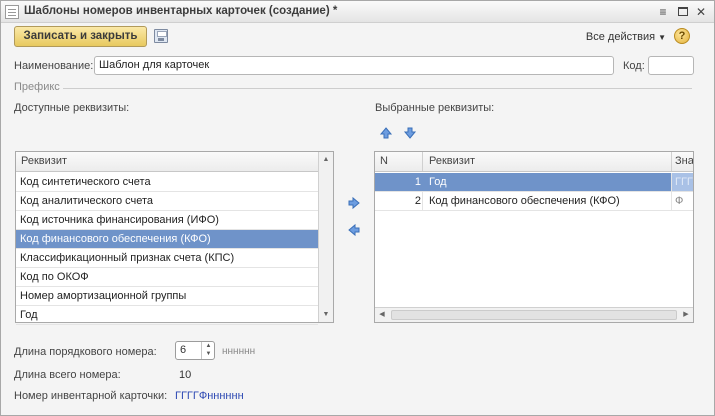 The width and height of the screenshot is (715, 416). I want to click on seq-length-label: Длина порядкового номера:, so click(85, 352).